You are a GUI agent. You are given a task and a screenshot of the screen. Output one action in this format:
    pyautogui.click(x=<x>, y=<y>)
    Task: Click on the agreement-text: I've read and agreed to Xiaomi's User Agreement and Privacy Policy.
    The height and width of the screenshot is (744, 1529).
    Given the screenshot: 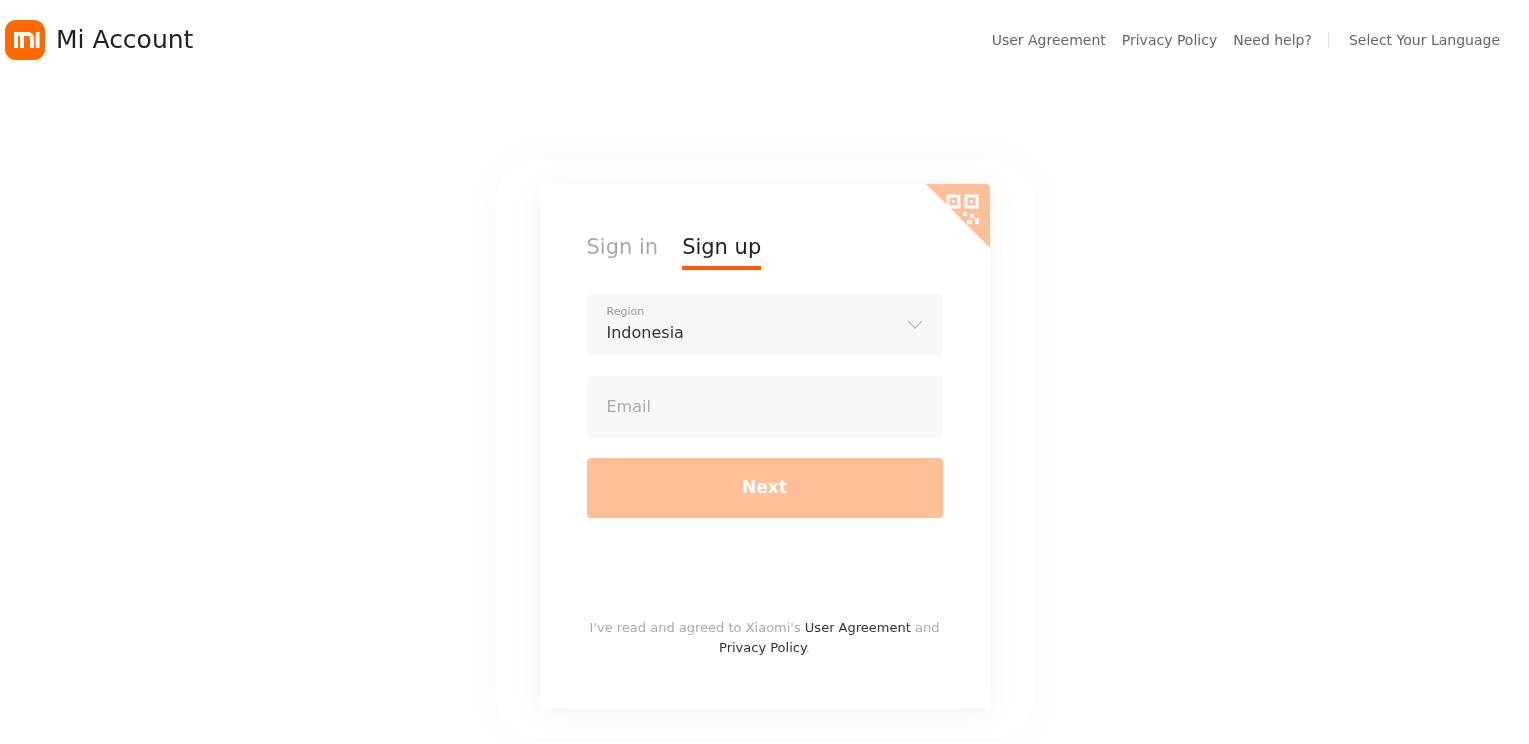 What is the action you would take?
    pyautogui.click(x=764, y=637)
    